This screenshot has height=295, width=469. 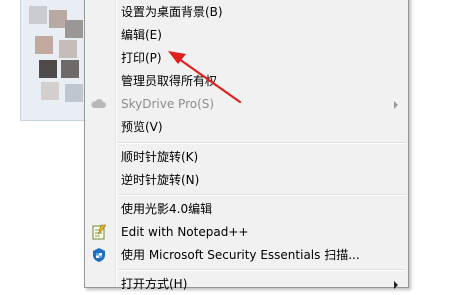 What do you see at coordinates (205, 77) in the screenshot?
I see `annotation-arrow` at bounding box center [205, 77].